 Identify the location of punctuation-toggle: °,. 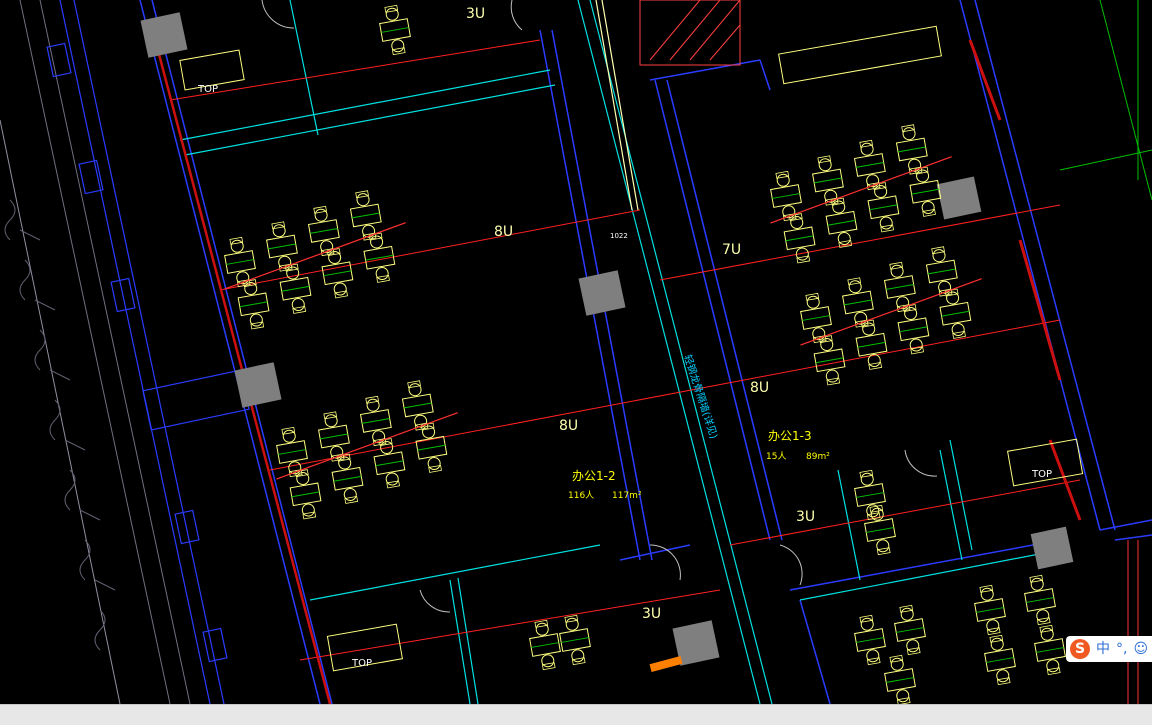
(1121, 649).